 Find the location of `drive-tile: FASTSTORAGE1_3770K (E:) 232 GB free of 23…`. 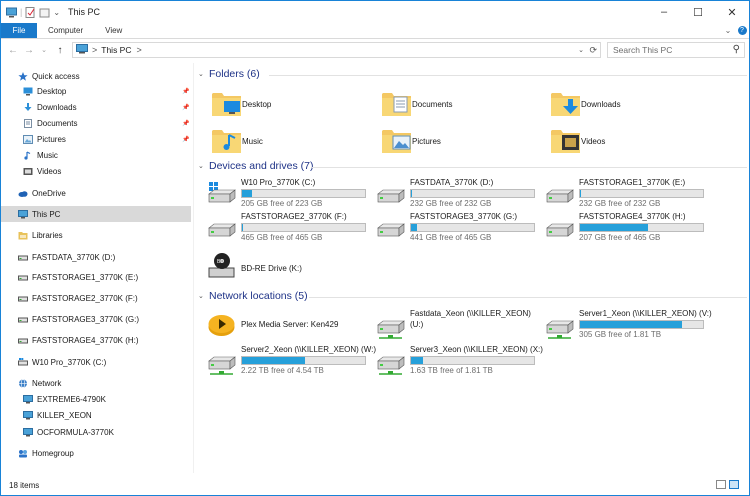

drive-tile: FASTSTORAGE1_3770K (E:) 232 GB free of 23… is located at coordinates (629, 194).